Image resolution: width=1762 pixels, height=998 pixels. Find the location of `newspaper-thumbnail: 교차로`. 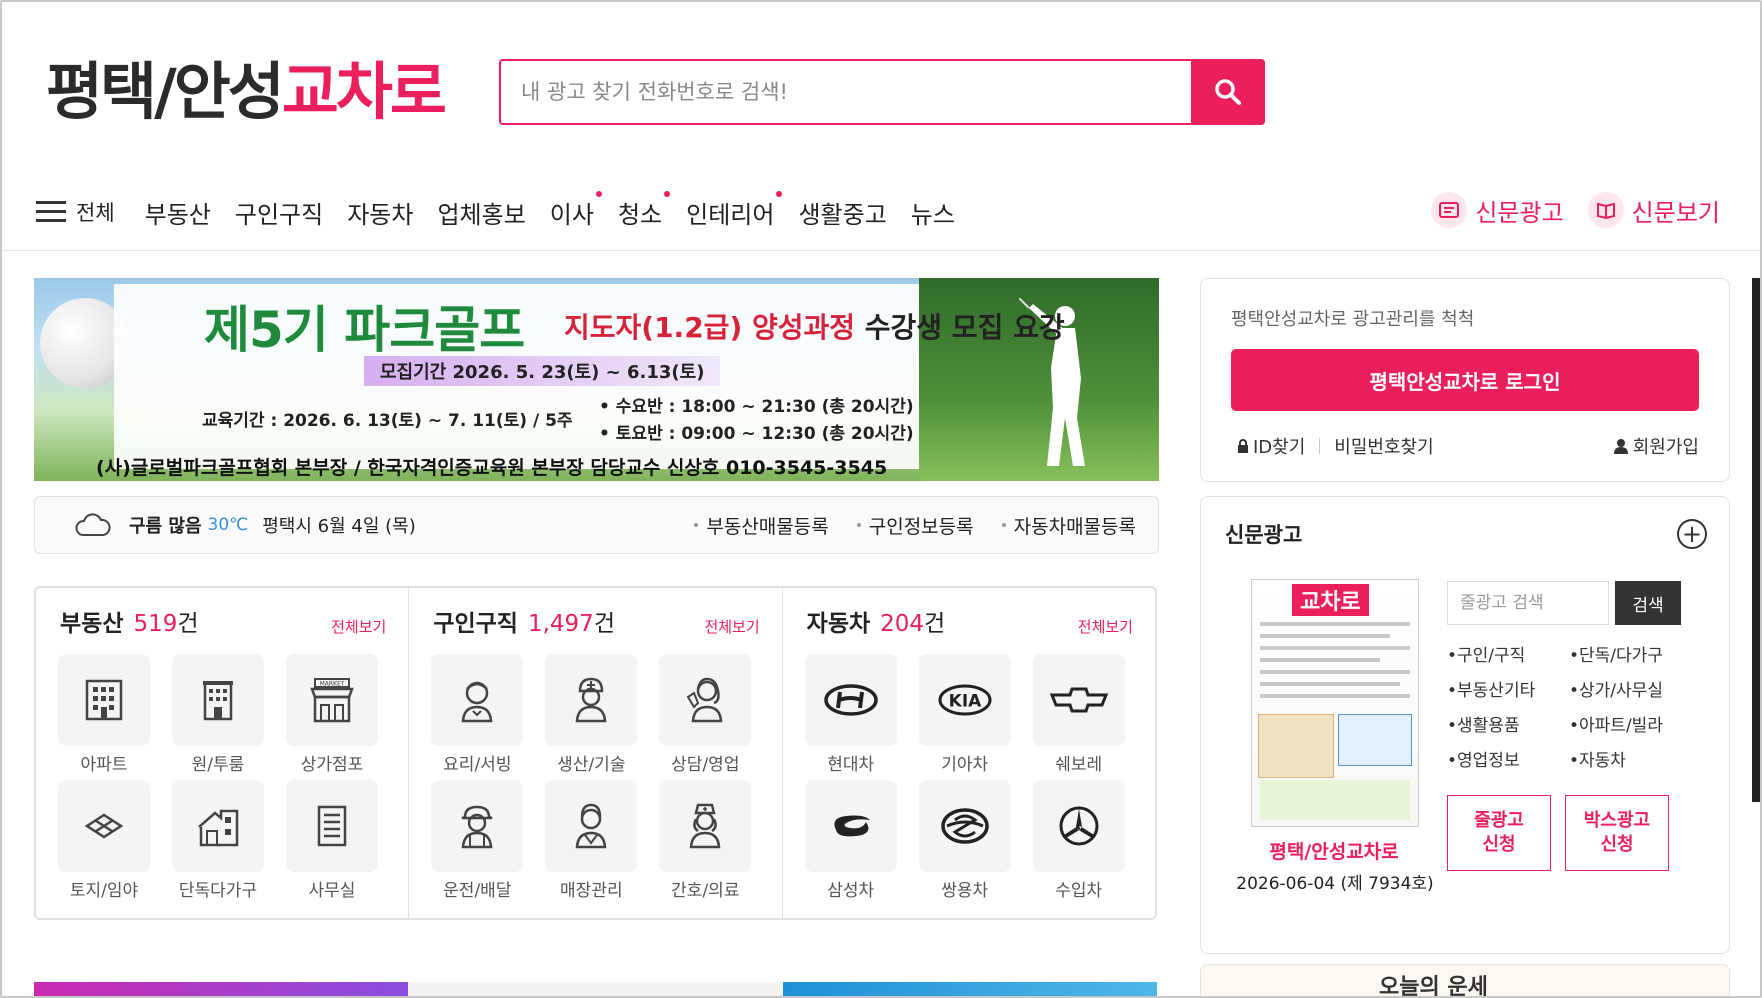

newspaper-thumbnail: 교차로 is located at coordinates (1335, 703).